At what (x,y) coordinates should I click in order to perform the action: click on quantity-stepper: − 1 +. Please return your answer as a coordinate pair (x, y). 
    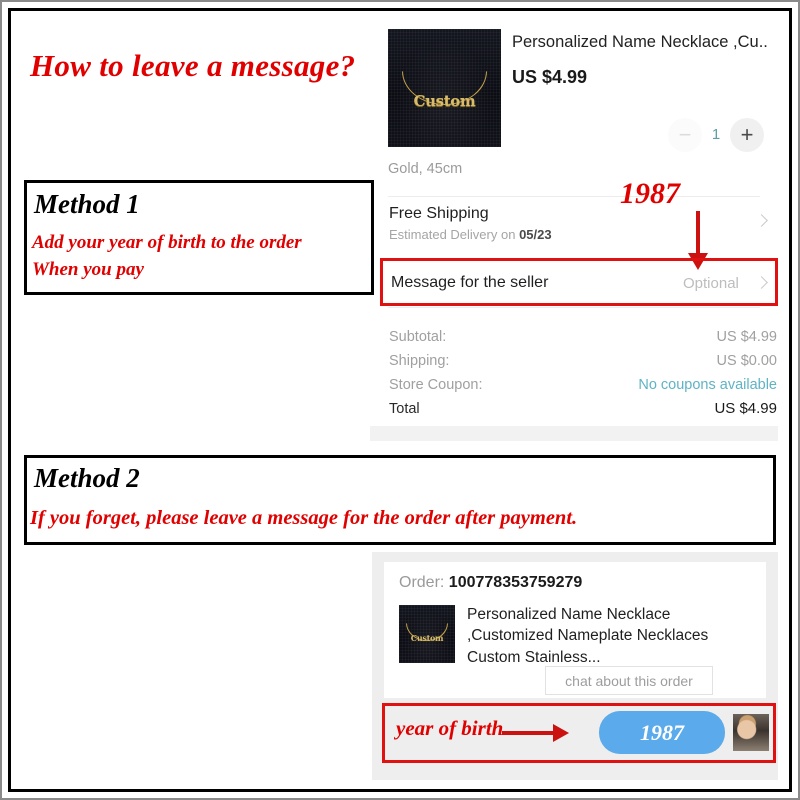
    Looking at the image, I should click on (714, 136).